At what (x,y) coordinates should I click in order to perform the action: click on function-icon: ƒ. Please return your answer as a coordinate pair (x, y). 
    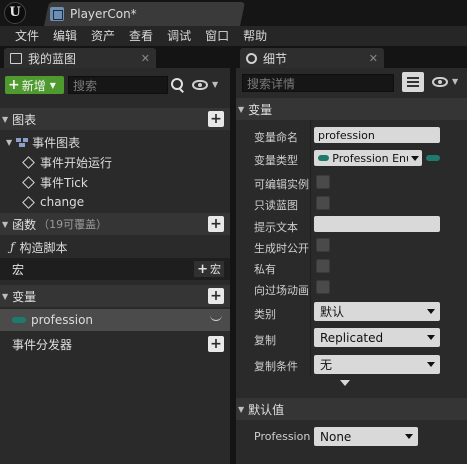
    Looking at the image, I should click on (12, 247).